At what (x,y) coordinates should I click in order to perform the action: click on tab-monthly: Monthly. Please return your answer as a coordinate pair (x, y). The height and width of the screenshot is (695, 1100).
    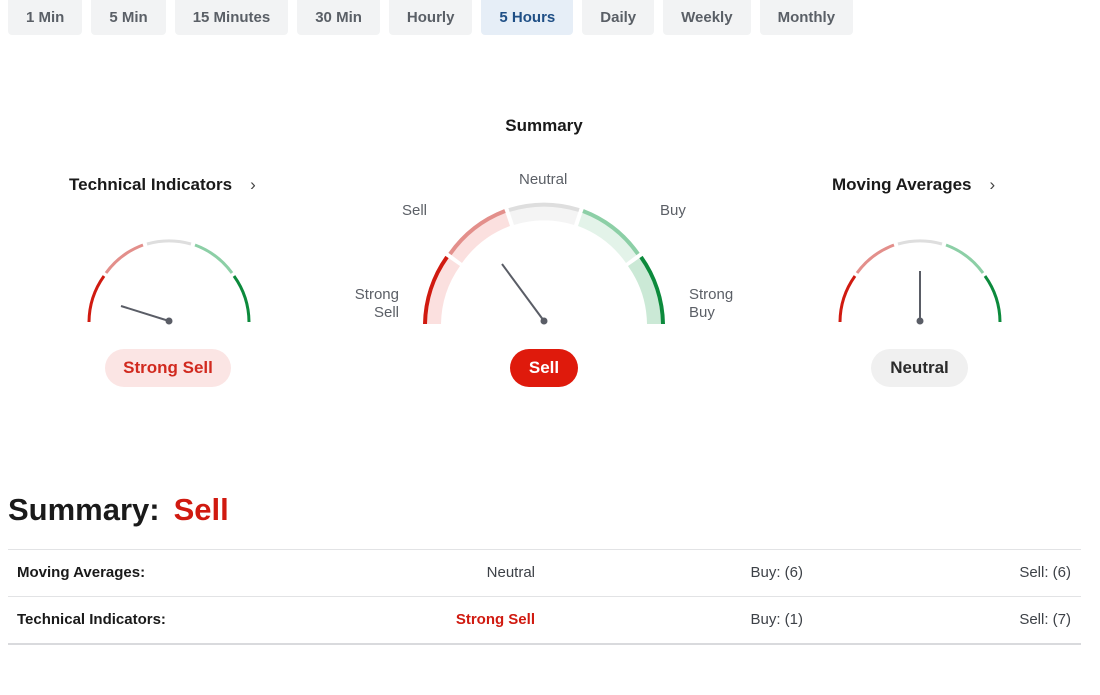
    Looking at the image, I should click on (806, 17).